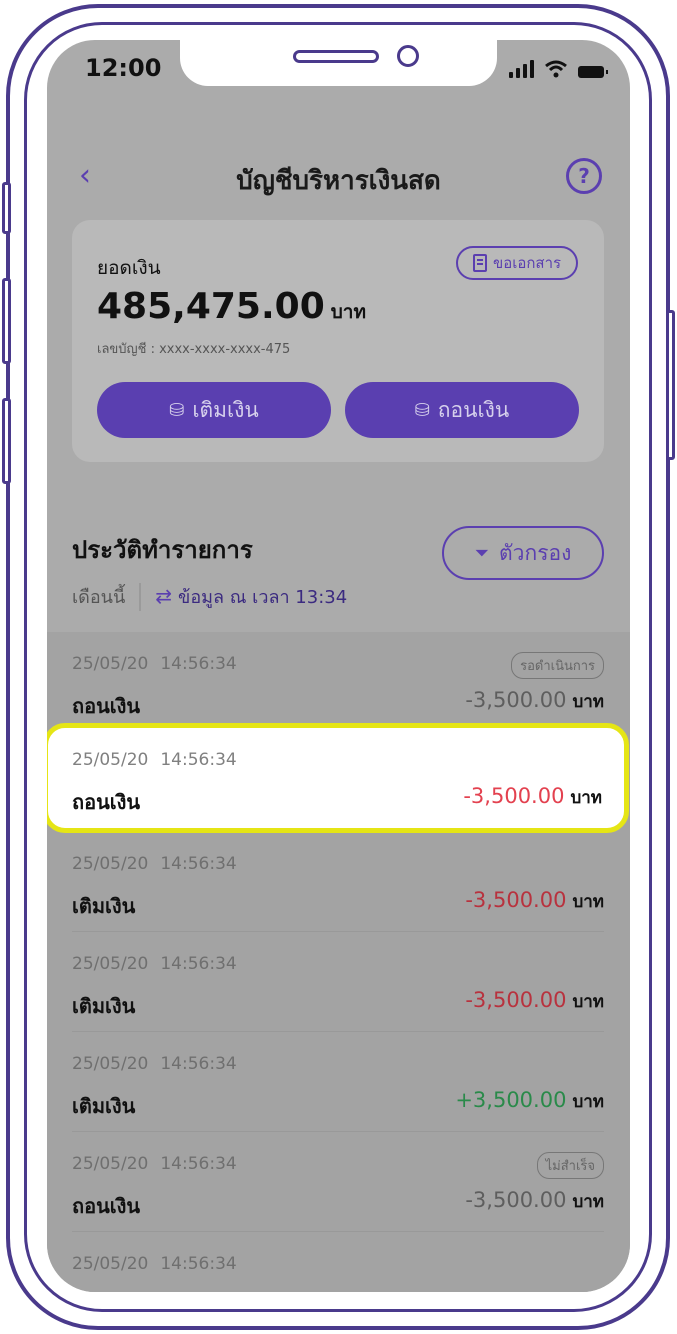 The height and width of the screenshot is (1334, 677). I want to click on balance-unit: บาท, so click(348, 312).